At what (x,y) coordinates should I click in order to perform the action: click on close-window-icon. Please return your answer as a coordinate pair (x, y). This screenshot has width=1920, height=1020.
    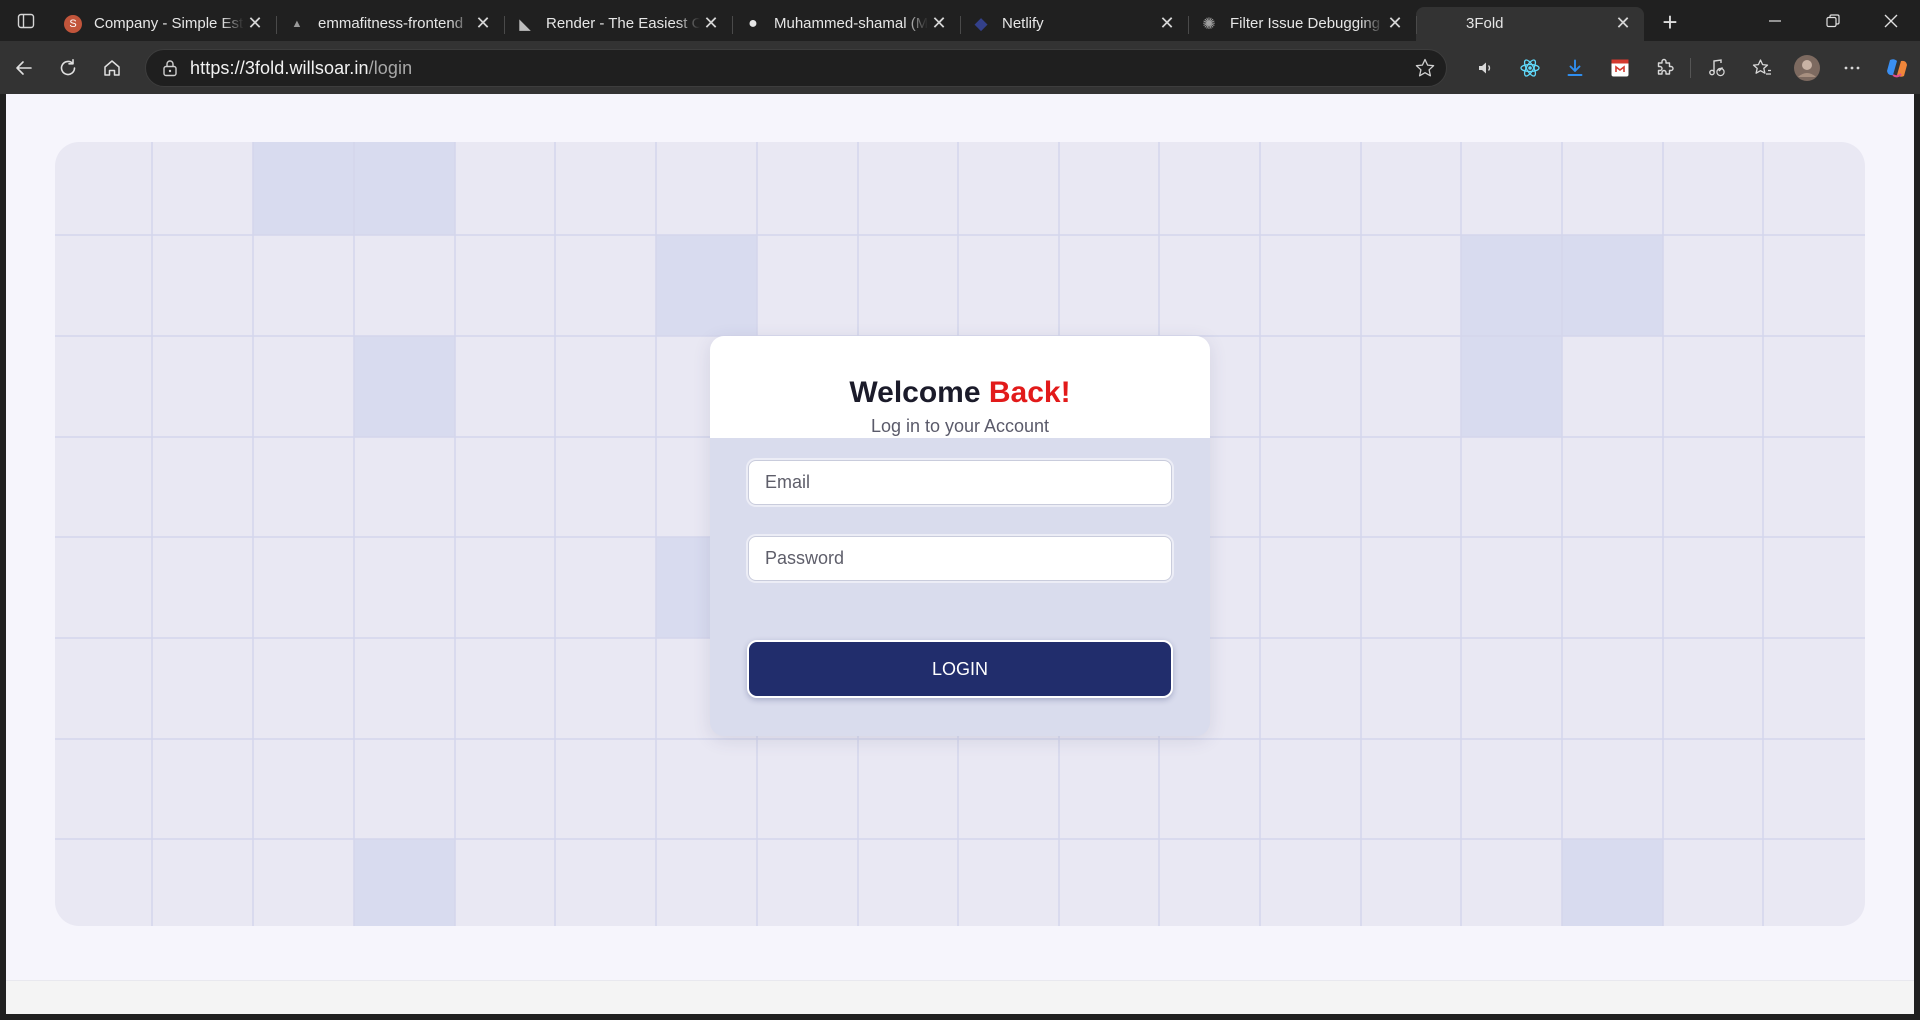
    Looking at the image, I should click on (1891, 20).